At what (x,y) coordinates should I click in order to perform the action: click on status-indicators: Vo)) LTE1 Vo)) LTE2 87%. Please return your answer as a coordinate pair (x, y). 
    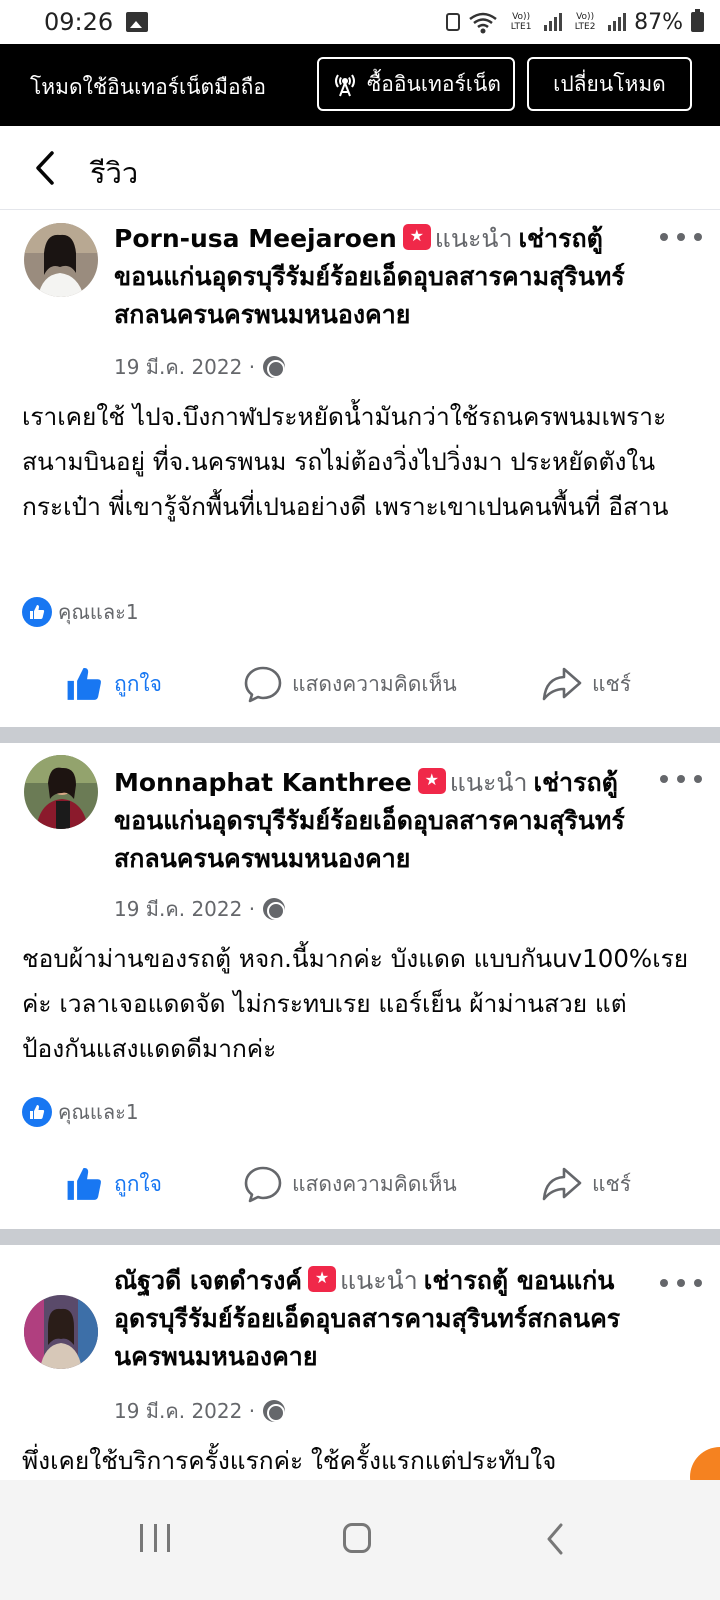
    Looking at the image, I should click on (575, 22).